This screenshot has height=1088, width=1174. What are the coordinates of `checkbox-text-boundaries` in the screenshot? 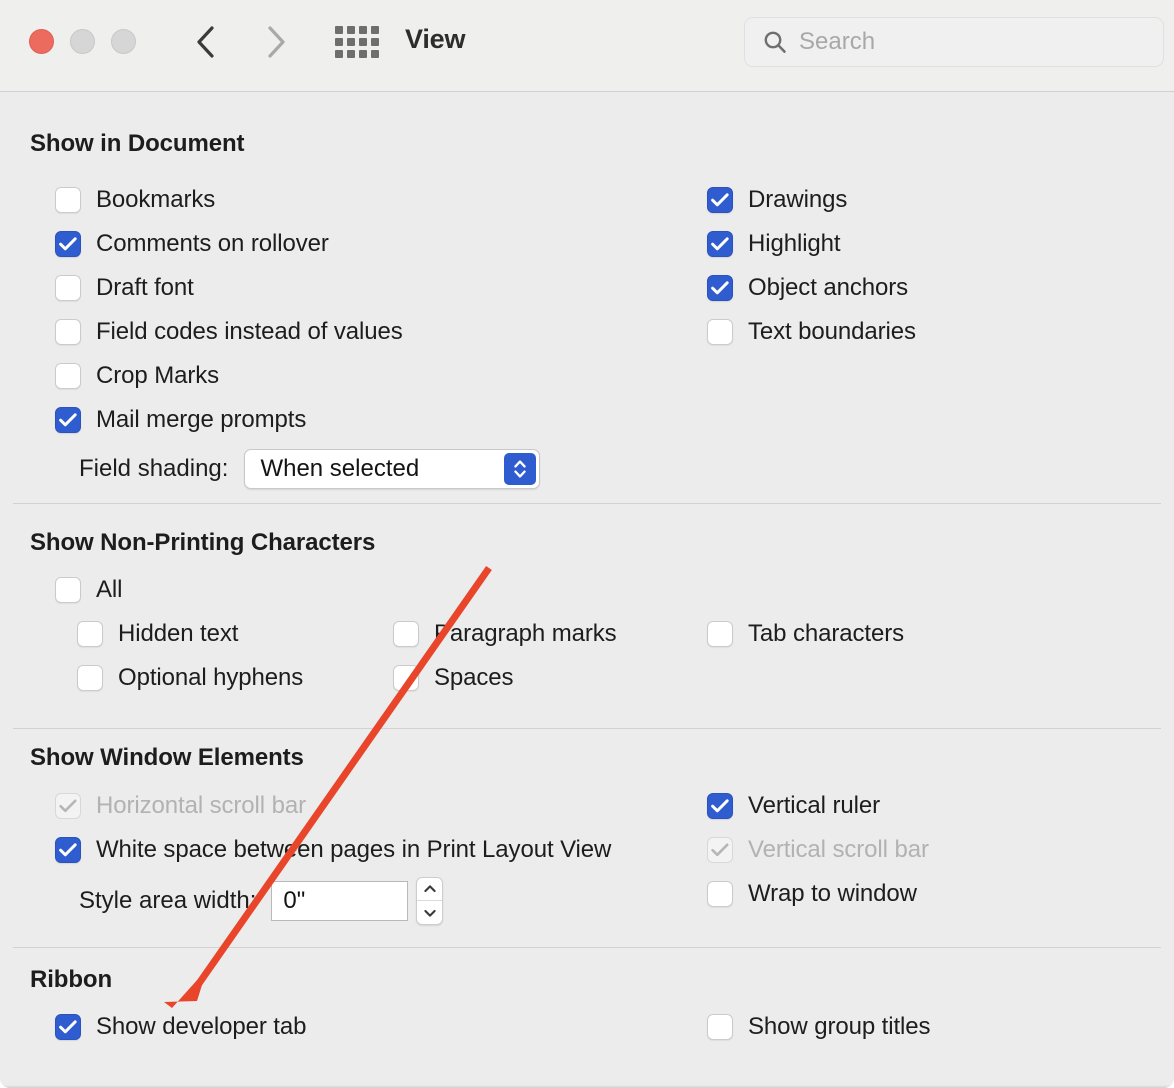 It's located at (720, 332).